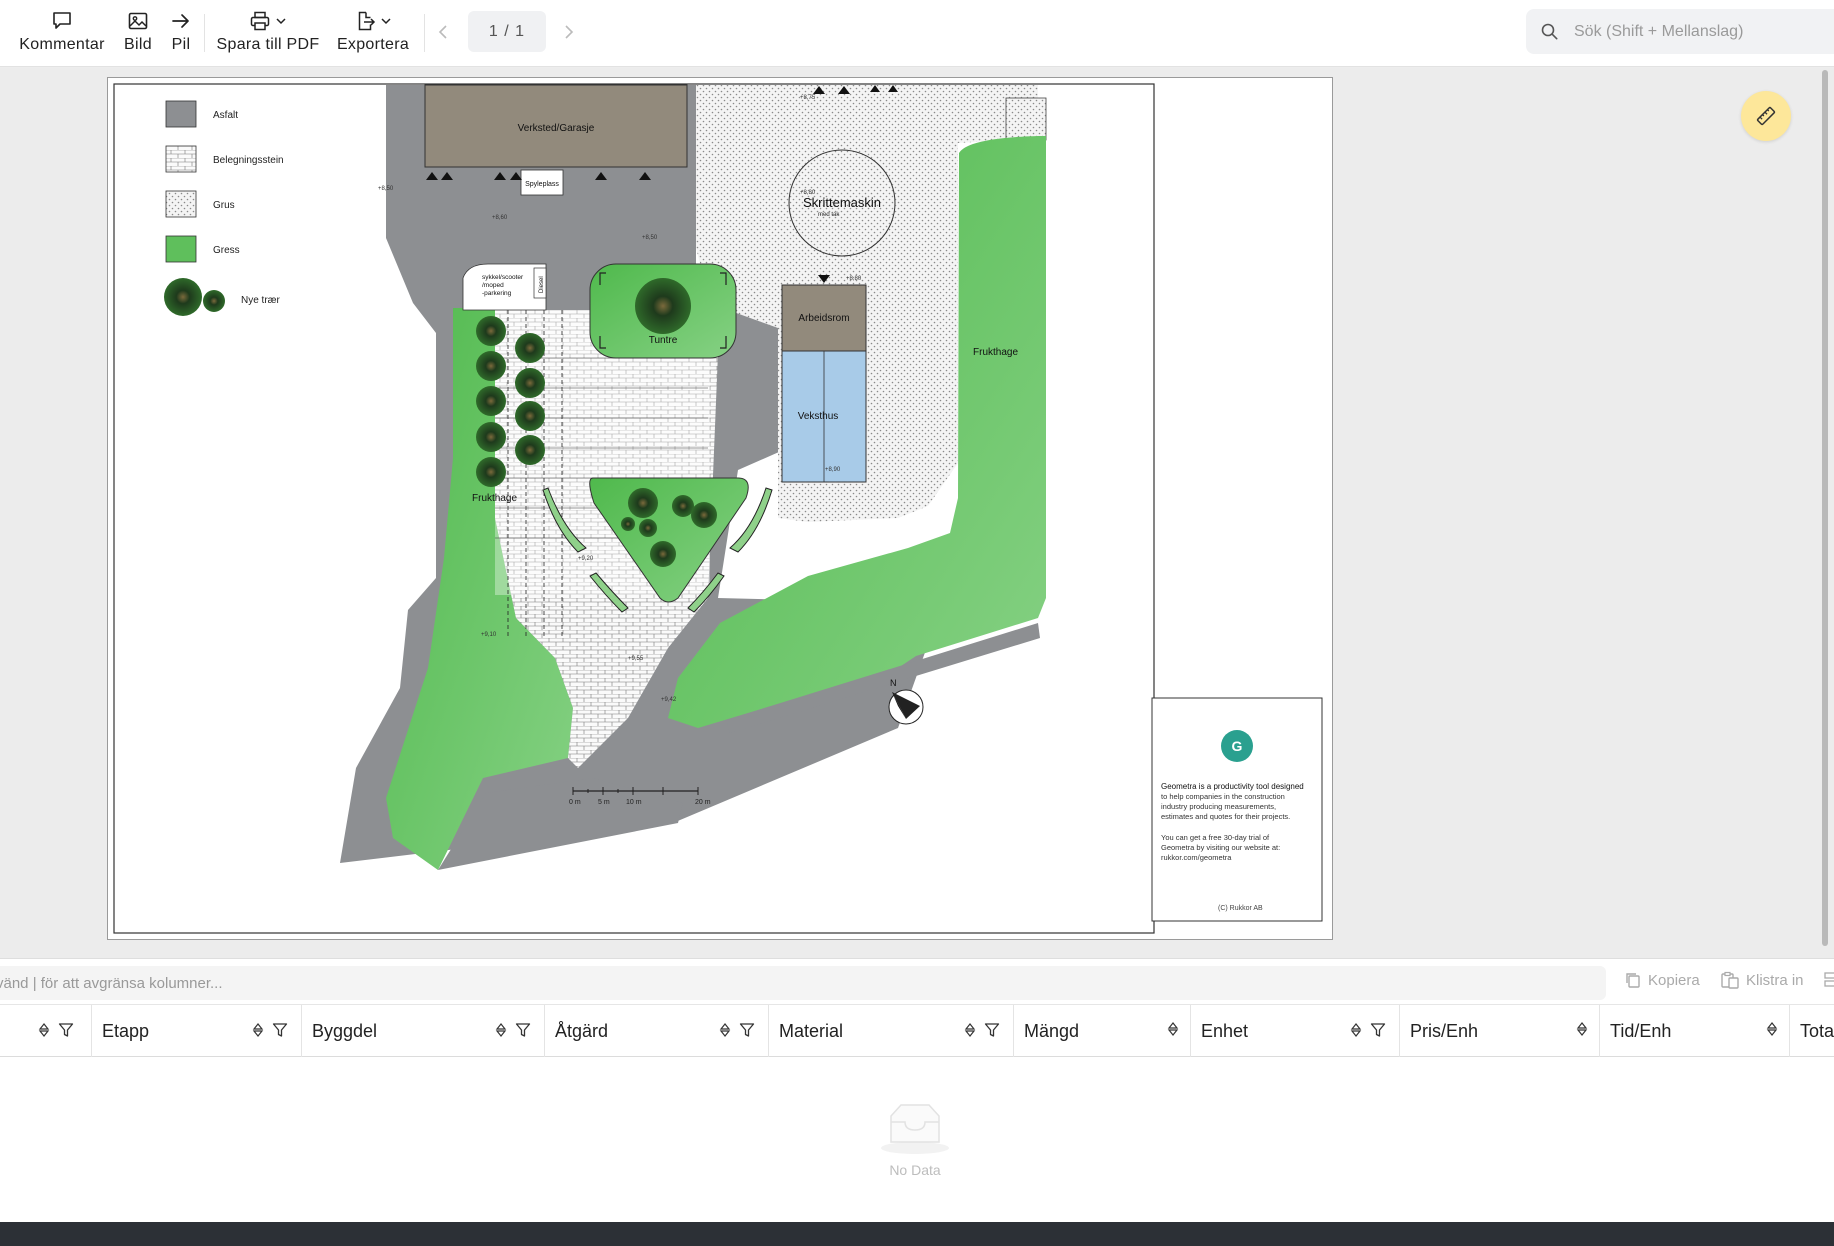  I want to click on legend-label: Nye trær, so click(261, 300).